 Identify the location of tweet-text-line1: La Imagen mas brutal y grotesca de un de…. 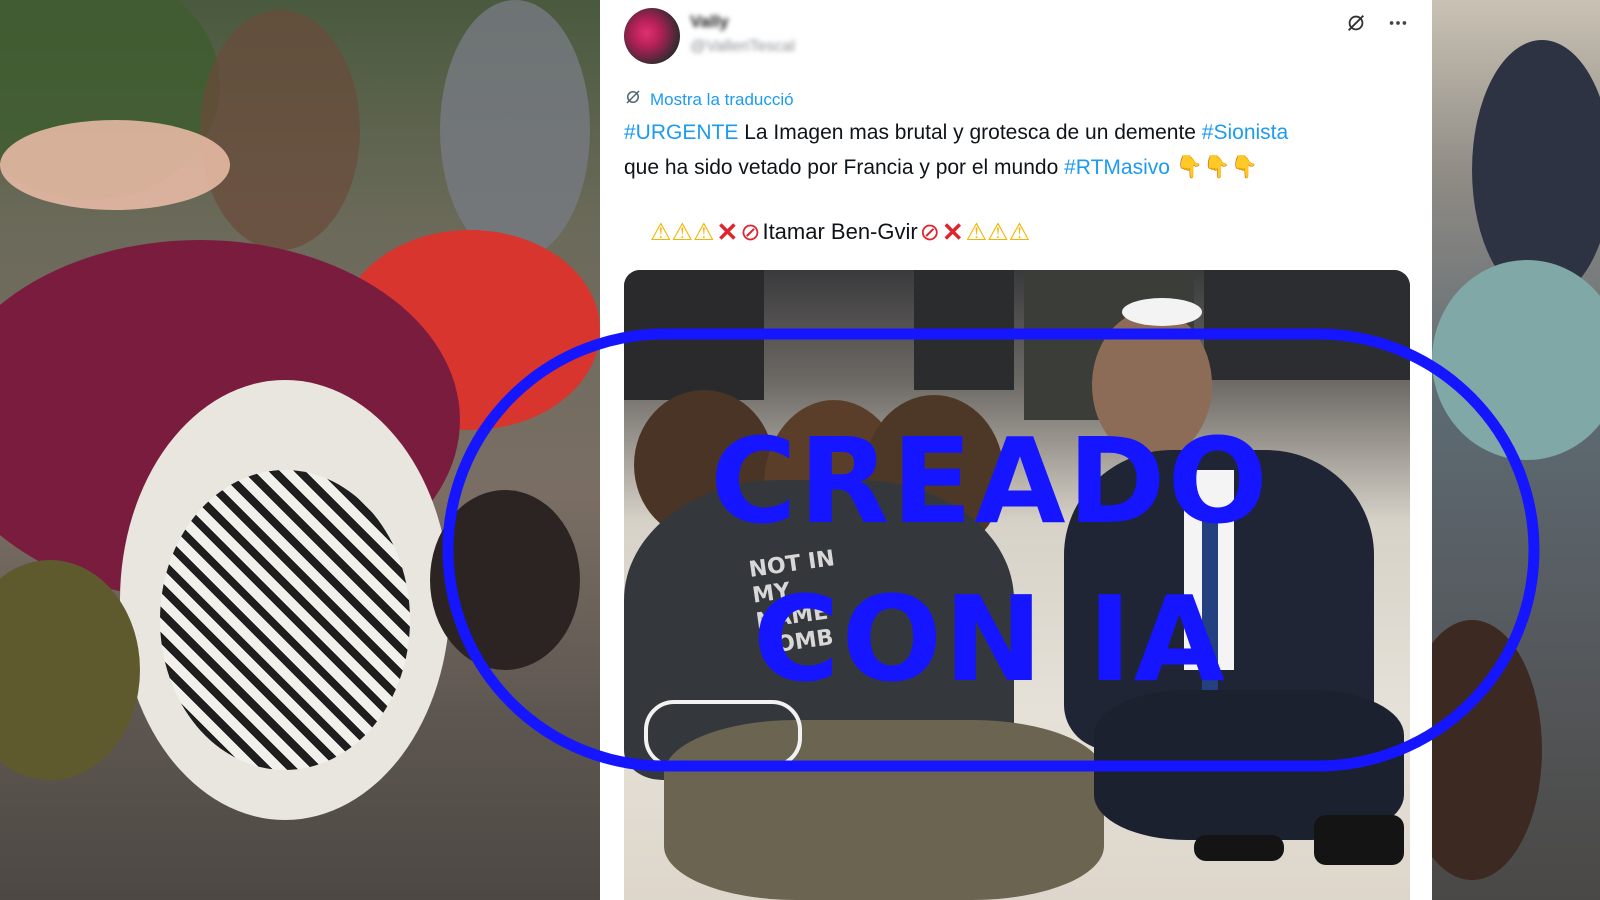
(970, 132).